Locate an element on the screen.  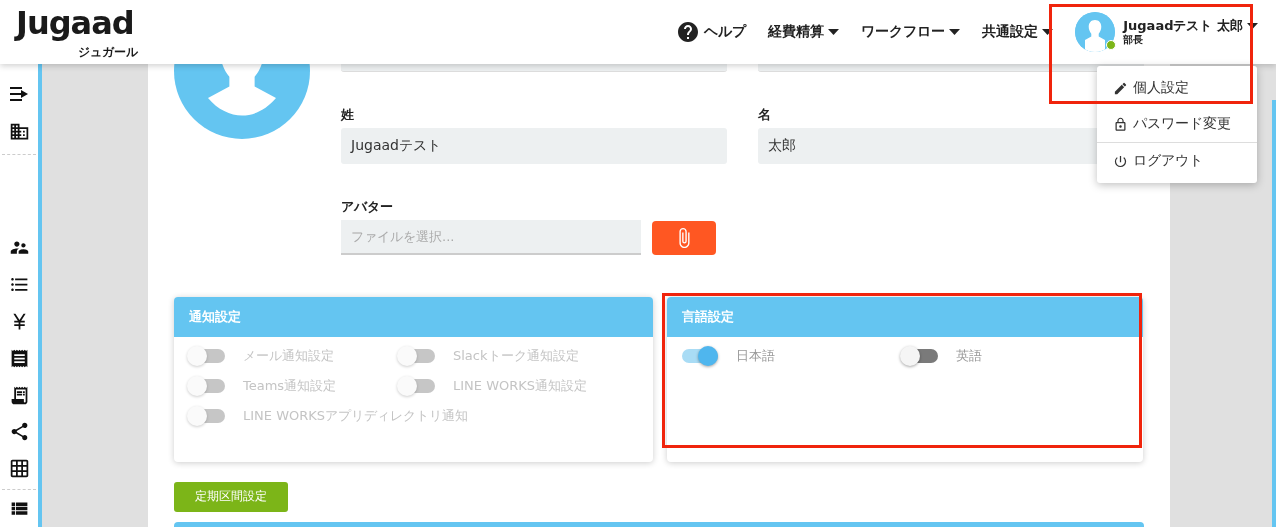
nav-menu: ワークフロー is located at coordinates (911, 32).